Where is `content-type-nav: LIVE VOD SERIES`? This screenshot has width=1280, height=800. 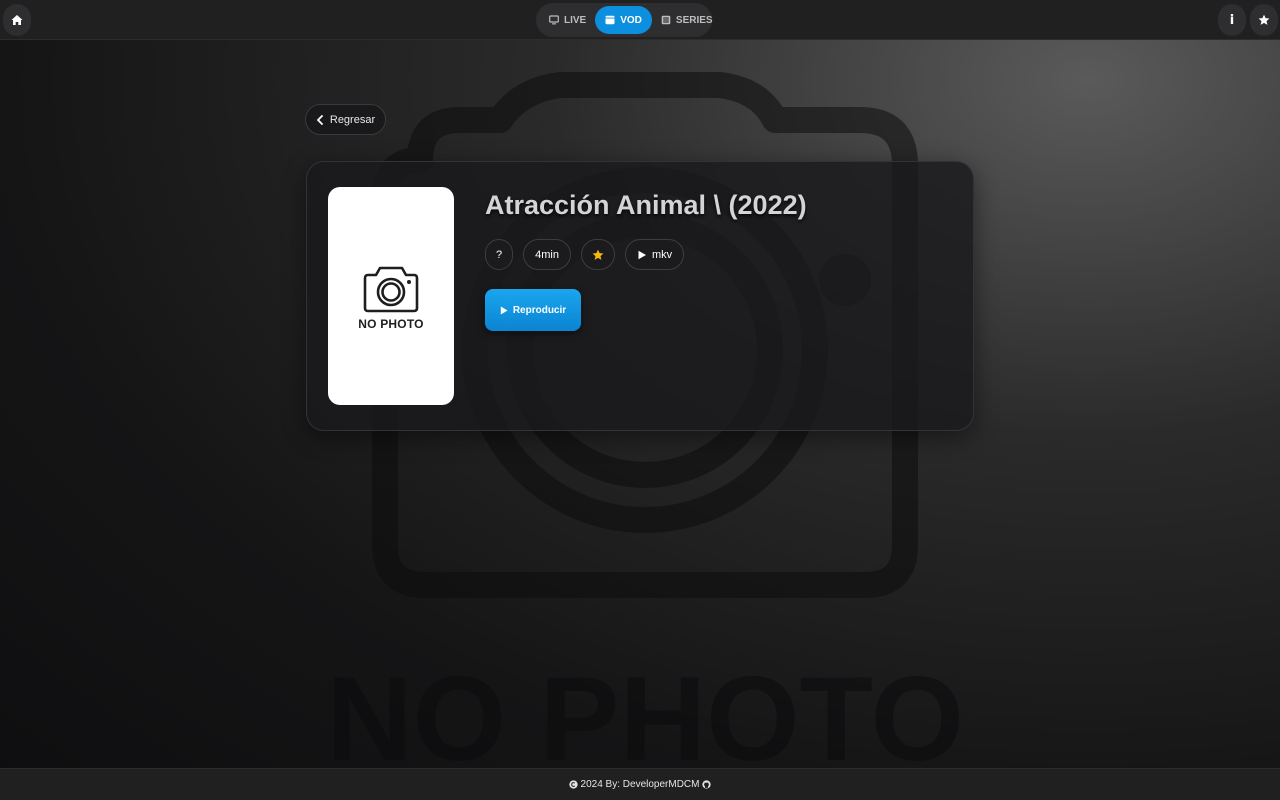 content-type-nav: LIVE VOD SERIES is located at coordinates (624, 20).